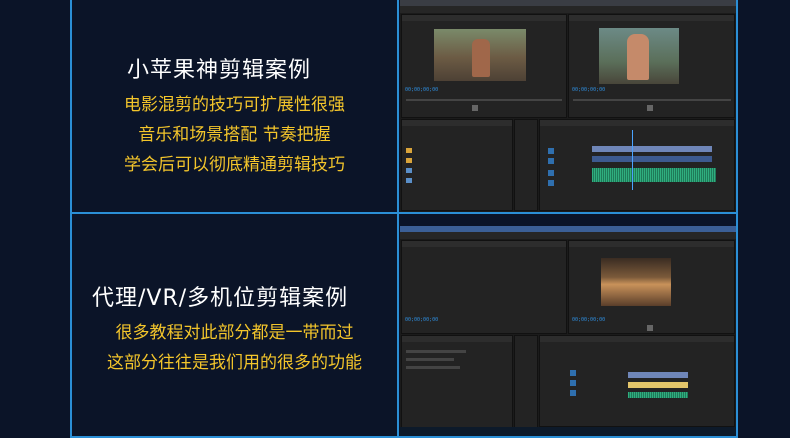 The width and height of the screenshot is (790, 438). I want to click on section-1-line-2: 音乐和场景搭配 节奏把握, so click(234, 135).